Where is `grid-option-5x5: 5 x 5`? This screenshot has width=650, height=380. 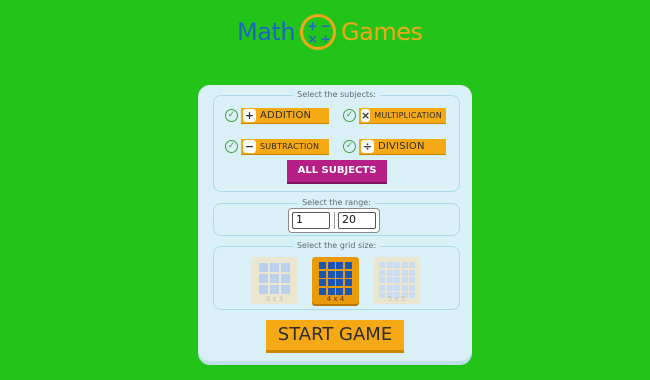
grid-option-5x5: 5 x 5 is located at coordinates (396, 280).